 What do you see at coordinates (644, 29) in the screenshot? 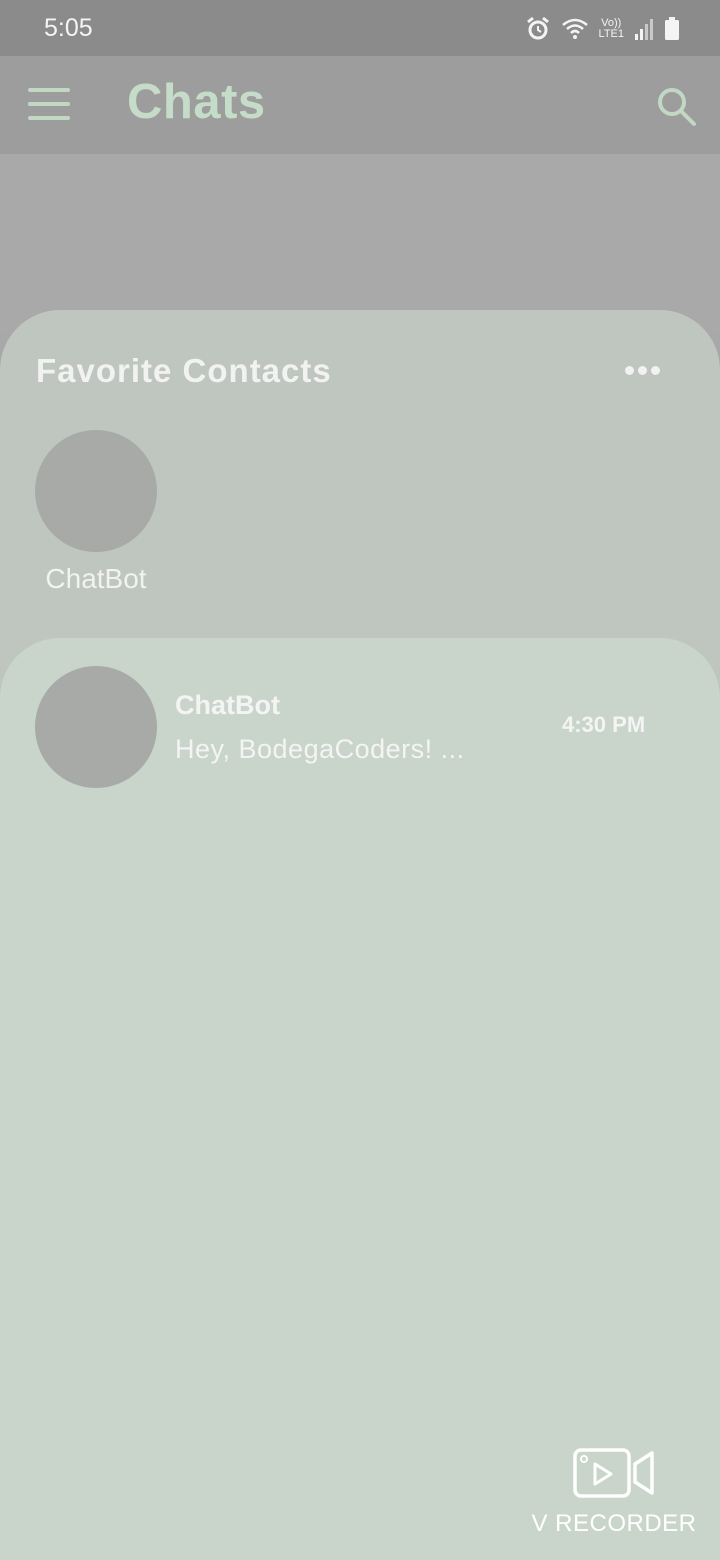
I see `signal-icon` at bounding box center [644, 29].